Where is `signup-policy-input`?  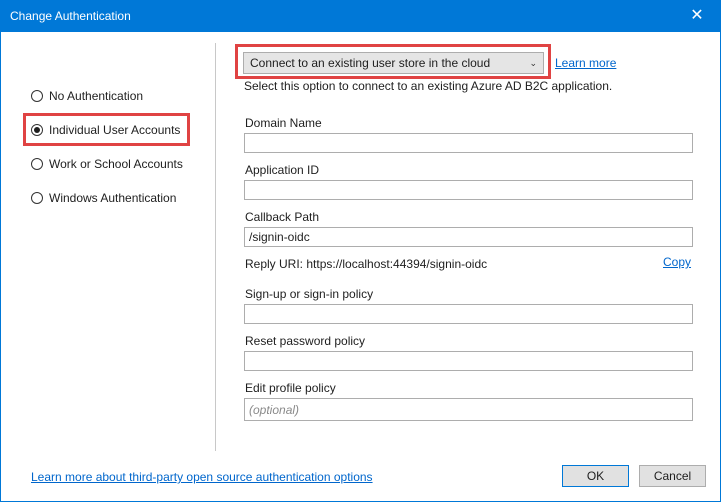 signup-policy-input is located at coordinates (468, 314).